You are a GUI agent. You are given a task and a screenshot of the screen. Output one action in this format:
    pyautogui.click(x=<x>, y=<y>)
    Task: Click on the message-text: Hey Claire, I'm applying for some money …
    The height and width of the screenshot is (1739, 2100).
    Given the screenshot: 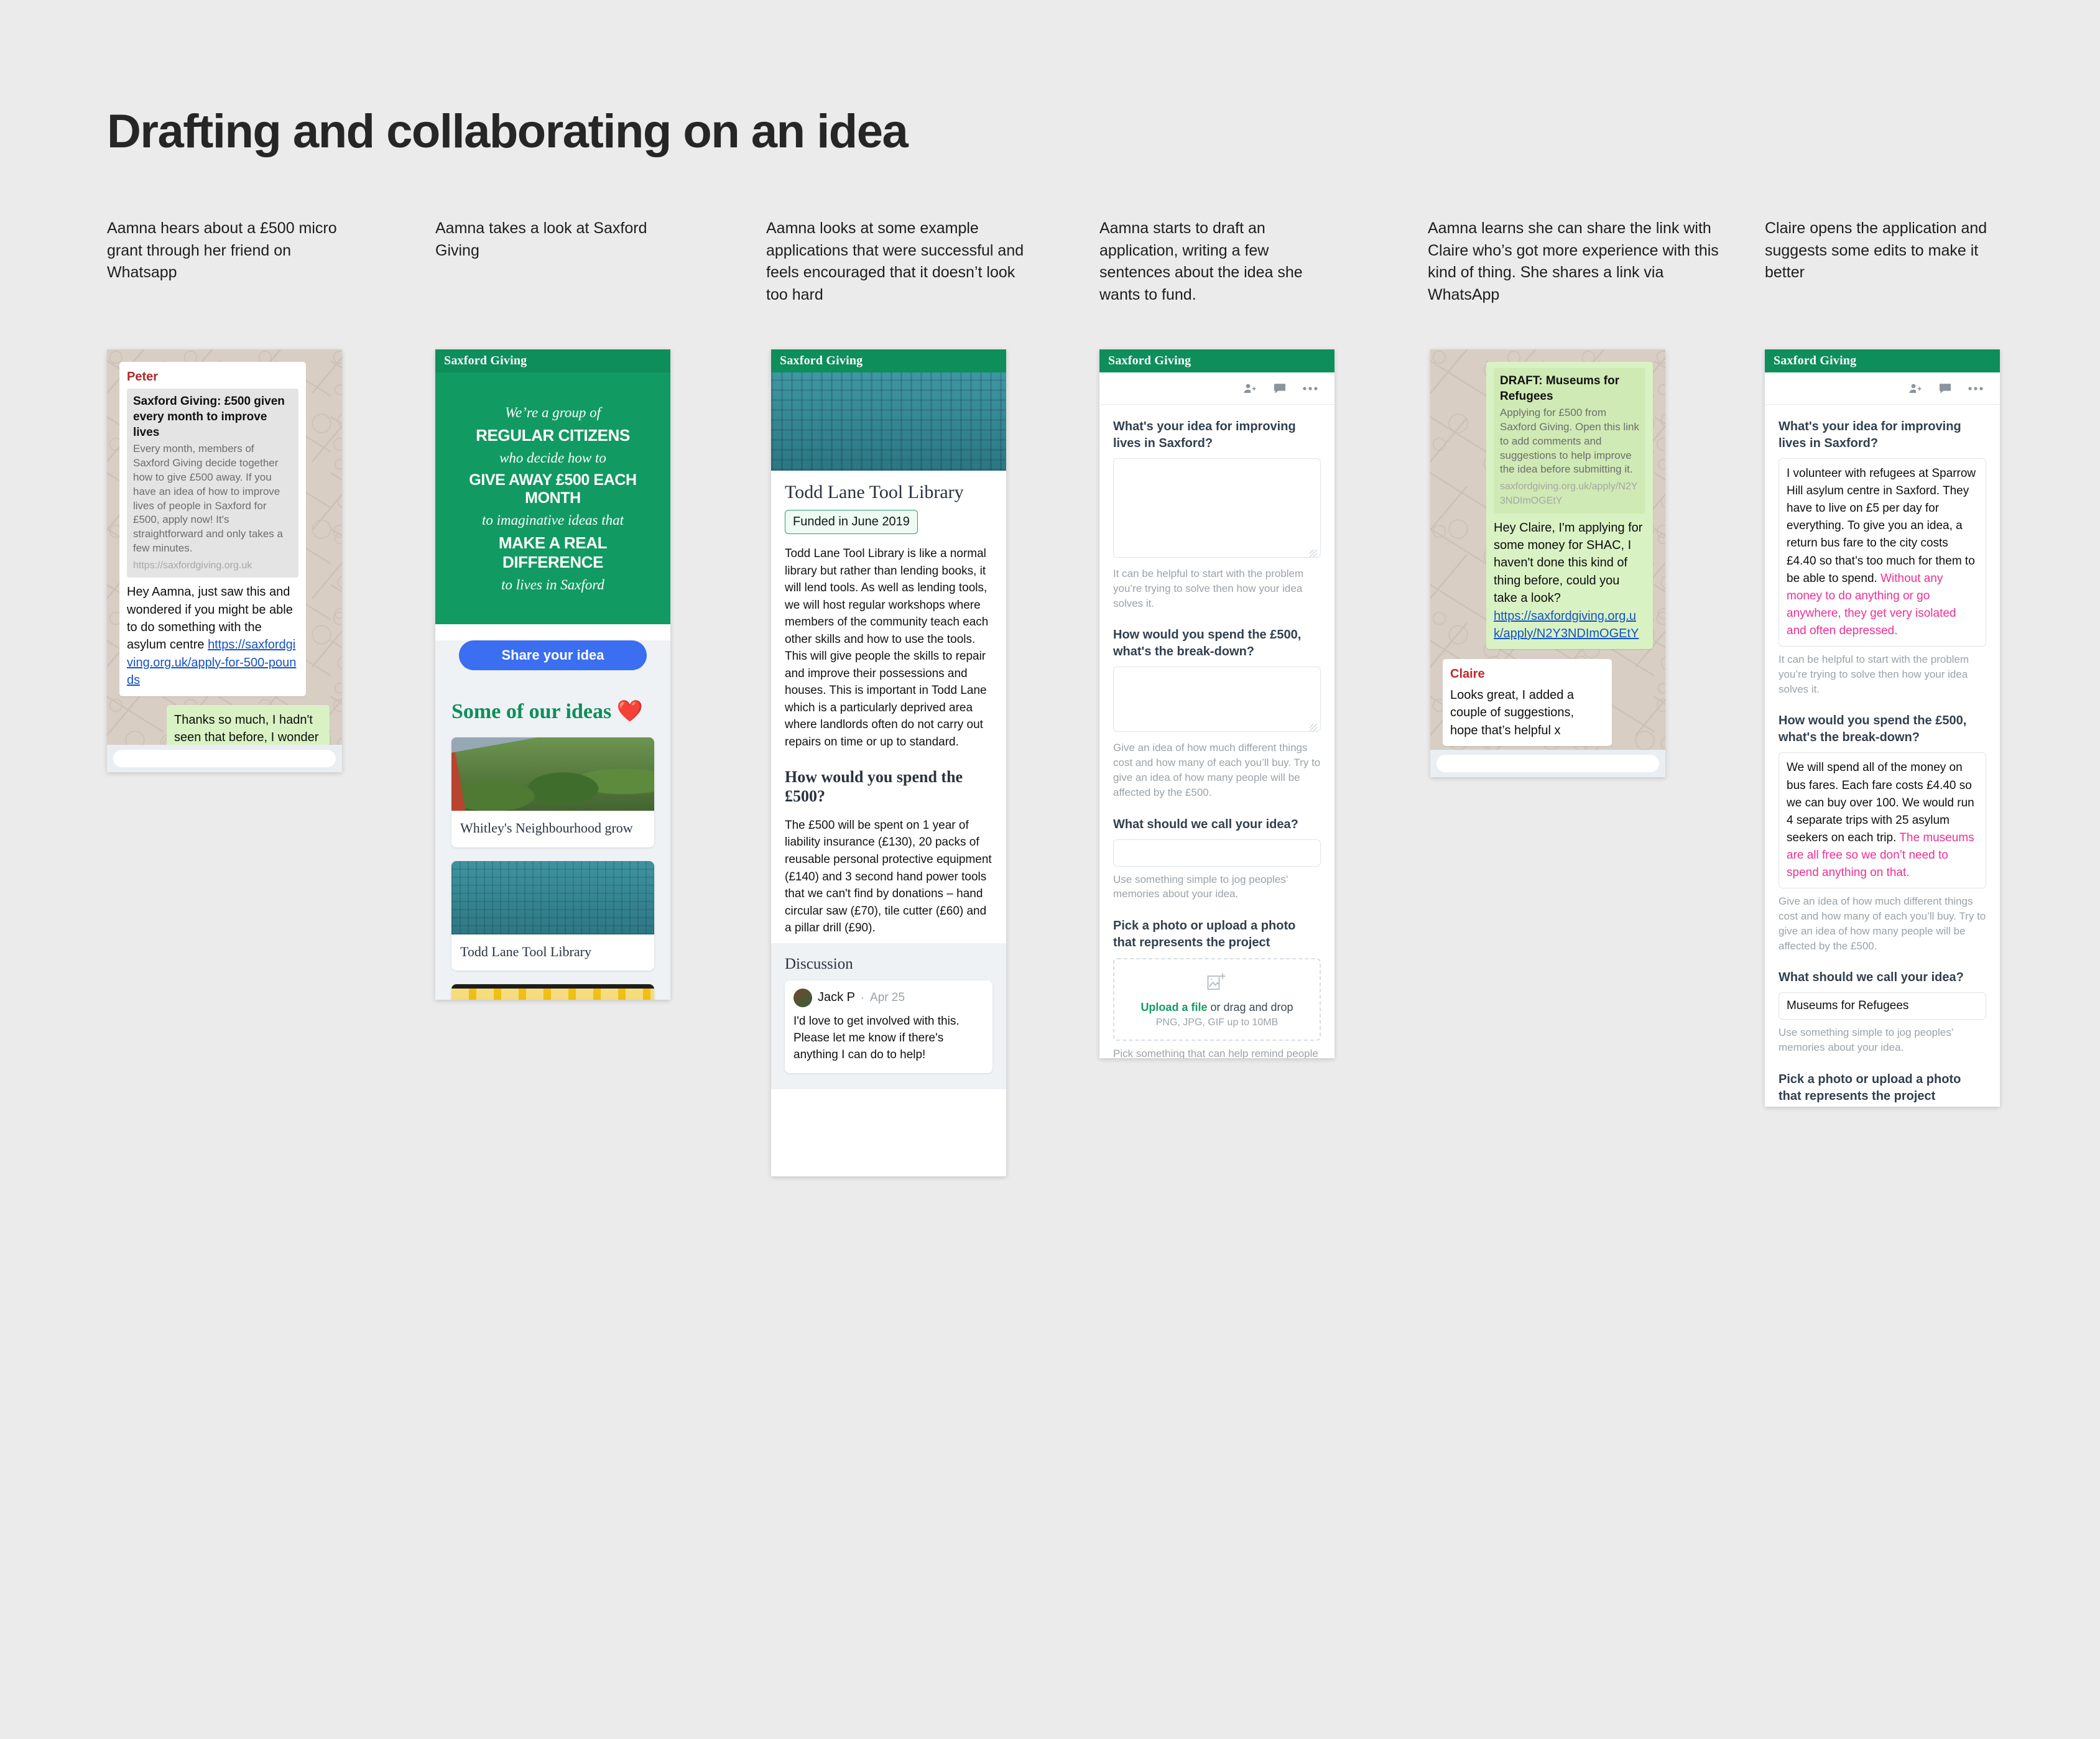 What is the action you would take?
    pyautogui.click(x=1569, y=563)
    